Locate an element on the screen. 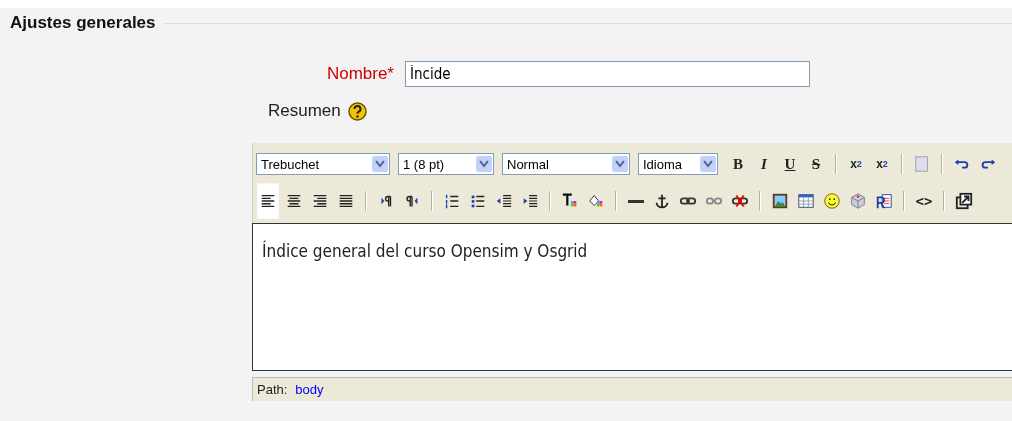 The image size is (1012, 421). font-select: Trebuchet is located at coordinates (323, 164).